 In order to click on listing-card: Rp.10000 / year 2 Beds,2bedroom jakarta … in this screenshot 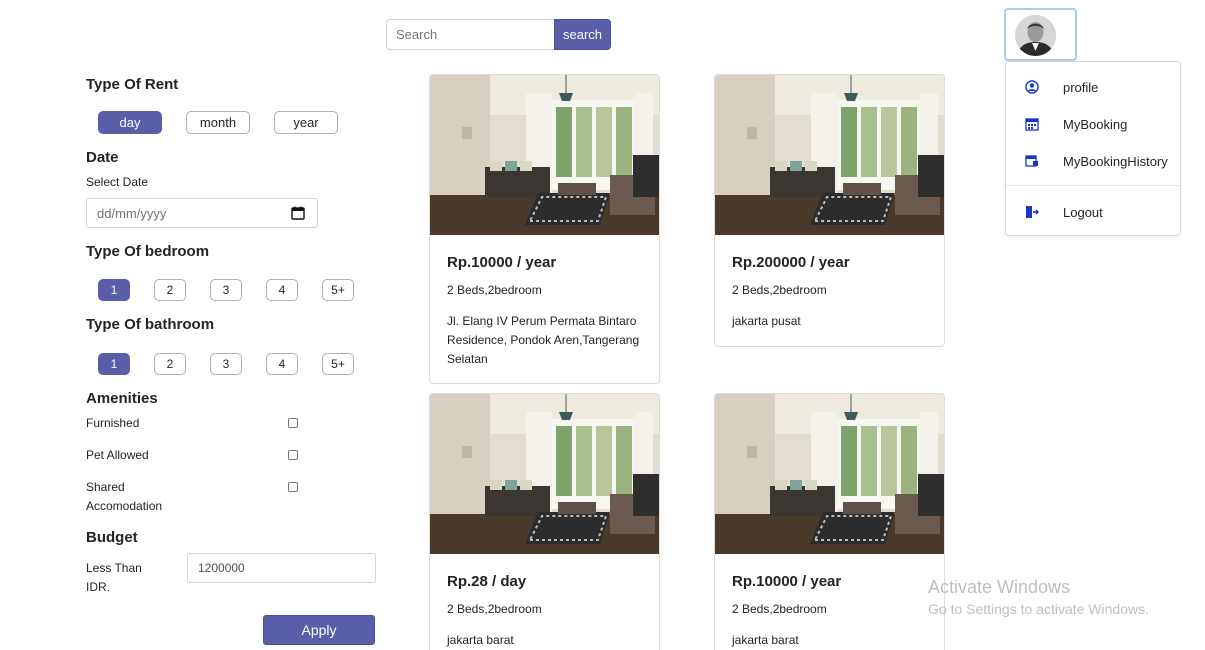, I will do `click(829, 521)`.